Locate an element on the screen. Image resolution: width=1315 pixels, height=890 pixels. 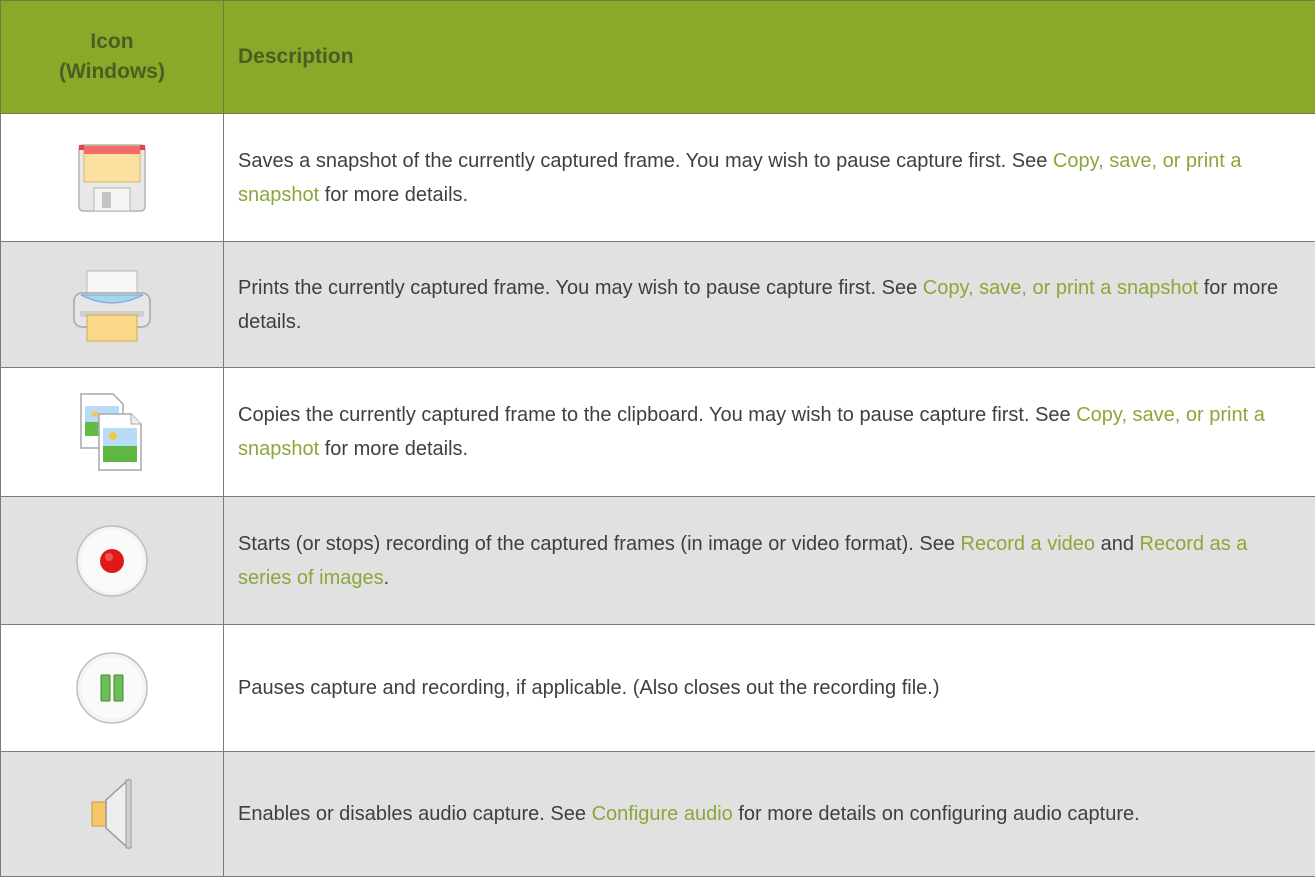
header-icon-label: Icon is located at coordinates (112, 41).